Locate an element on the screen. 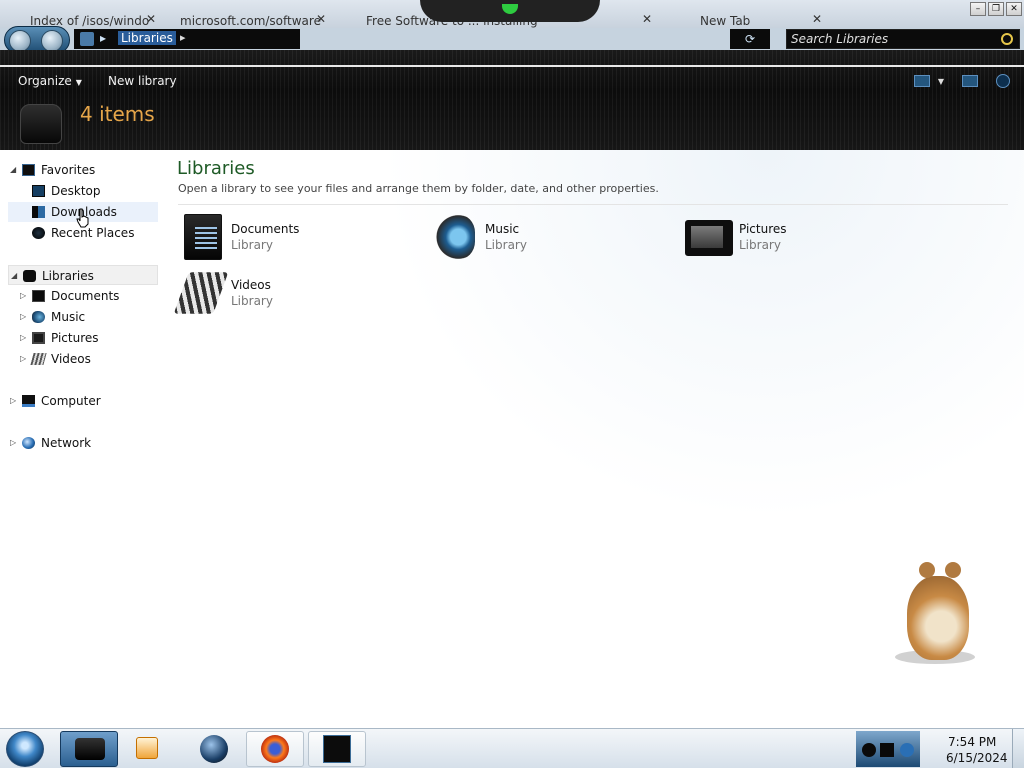  system-tray is located at coordinates (888, 749).